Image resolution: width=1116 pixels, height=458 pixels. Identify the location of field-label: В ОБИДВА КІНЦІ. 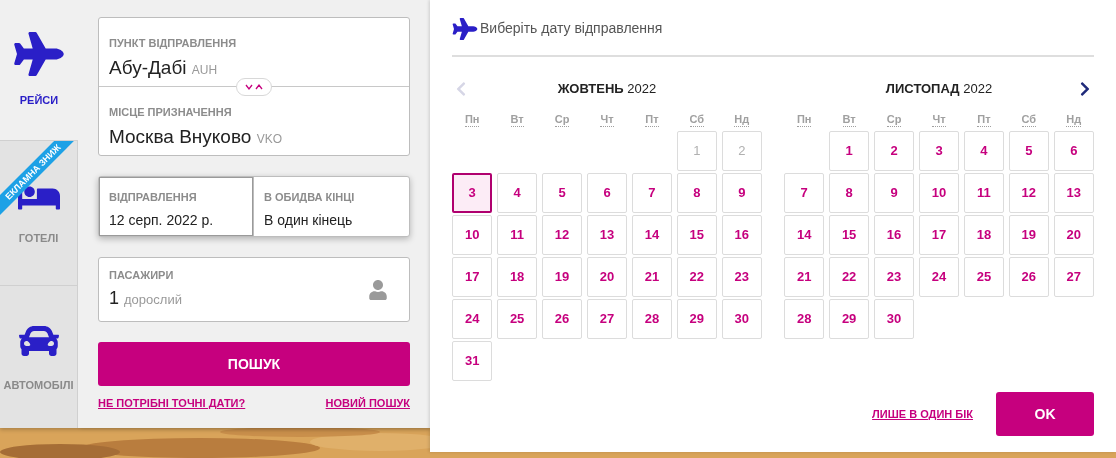
(310, 197).